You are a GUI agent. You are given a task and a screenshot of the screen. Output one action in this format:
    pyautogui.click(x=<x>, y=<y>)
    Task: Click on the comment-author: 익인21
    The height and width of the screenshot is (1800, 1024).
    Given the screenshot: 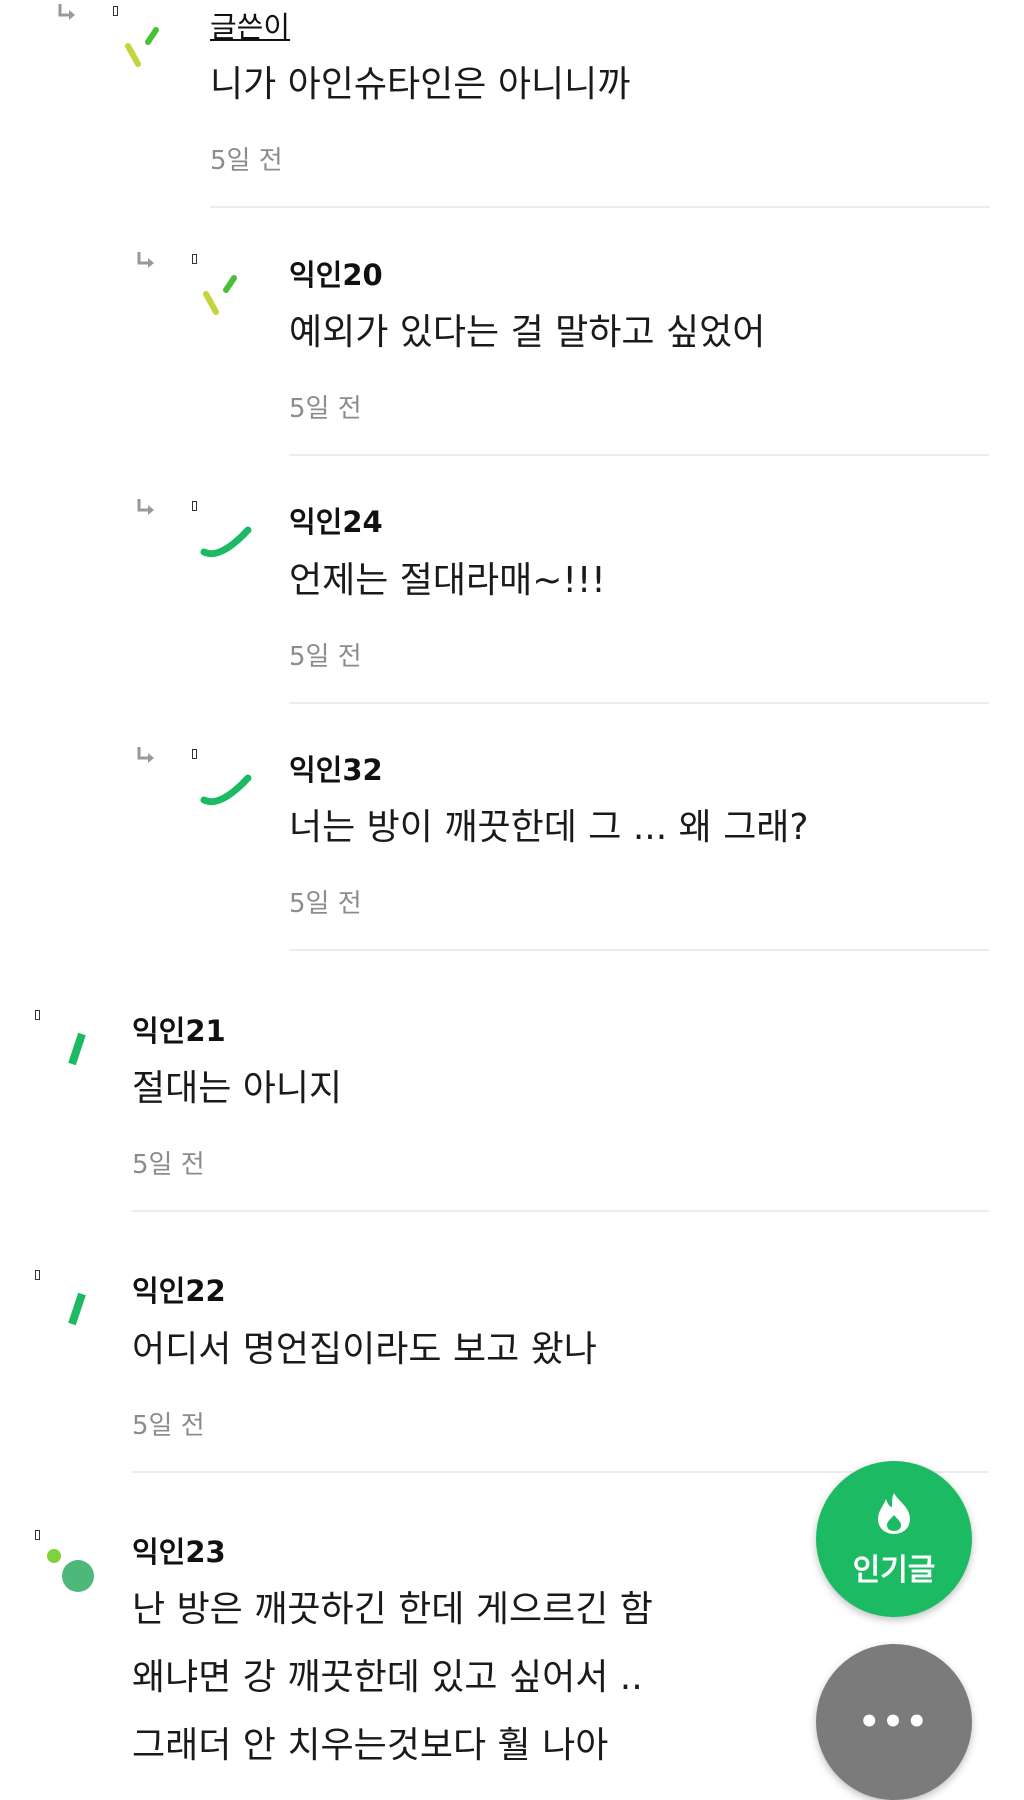 What is the action you would take?
    pyautogui.click(x=179, y=1029)
    